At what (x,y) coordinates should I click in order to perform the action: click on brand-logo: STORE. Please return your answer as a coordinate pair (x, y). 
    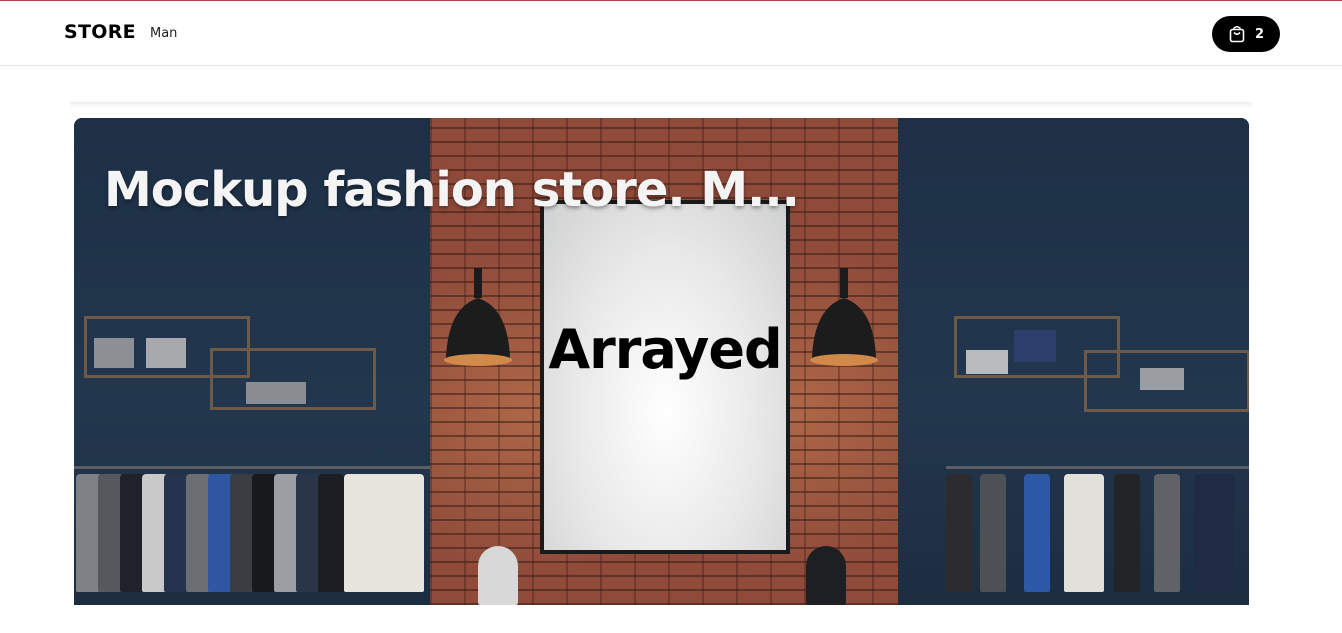
    Looking at the image, I should click on (100, 32).